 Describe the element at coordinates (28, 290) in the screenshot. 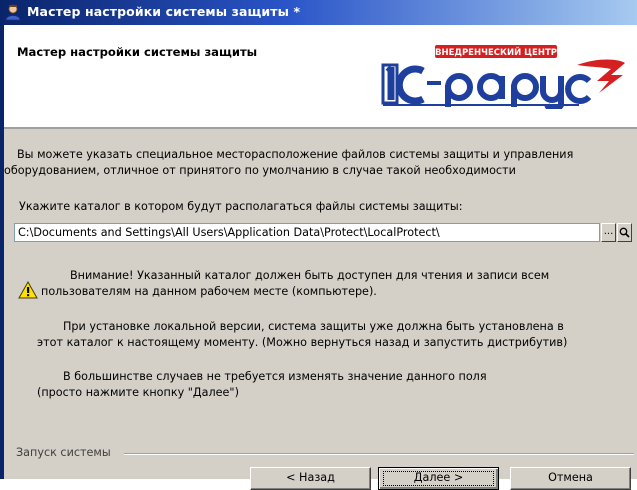

I see `warning-icon` at that location.